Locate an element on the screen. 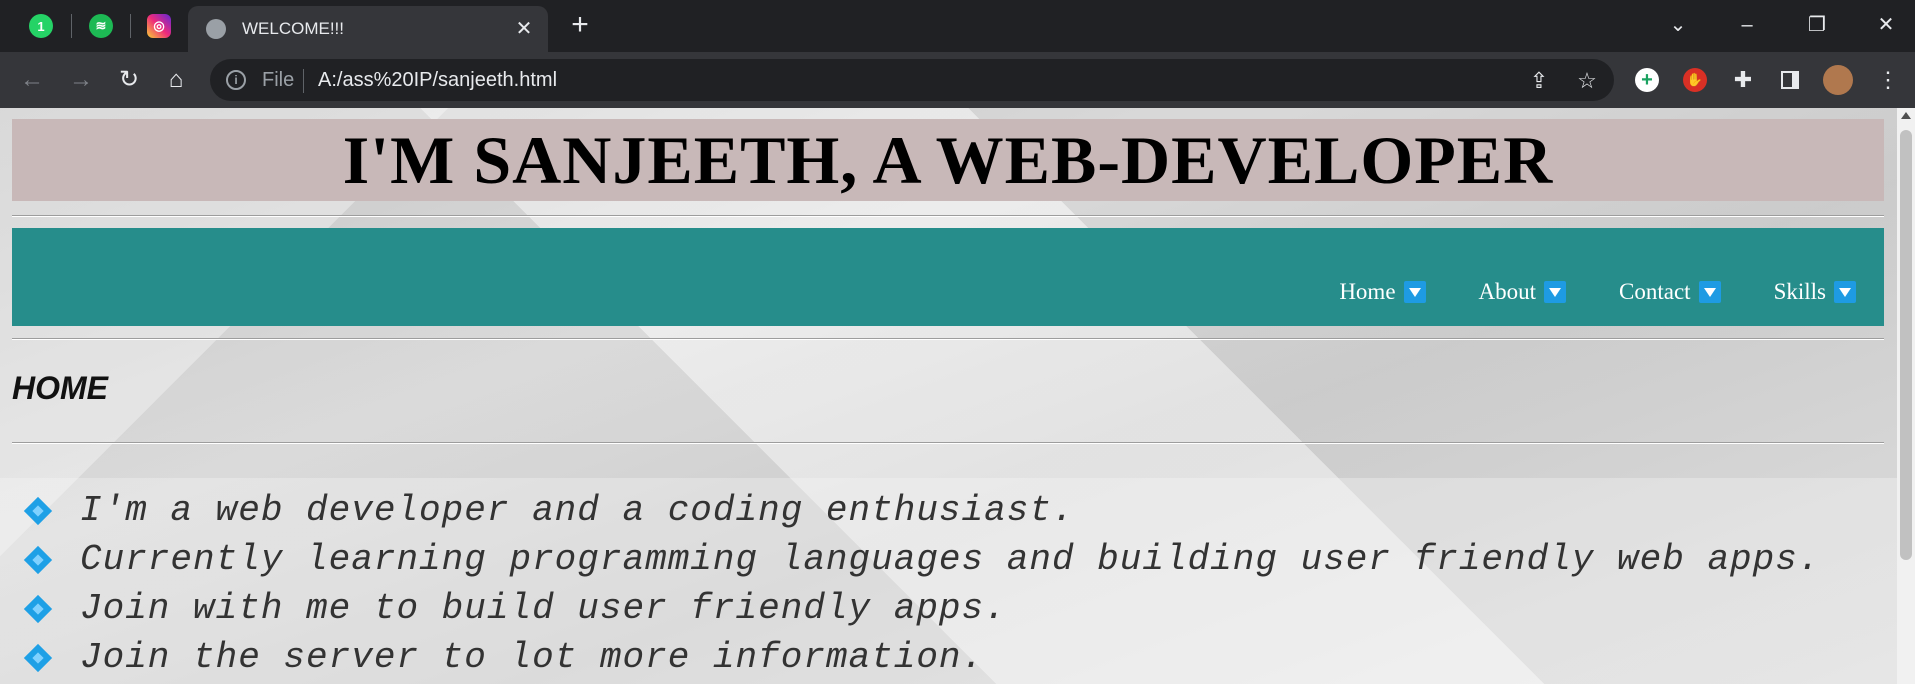 This screenshot has width=1915, height=684. panel-shape is located at coordinates (1790, 80).